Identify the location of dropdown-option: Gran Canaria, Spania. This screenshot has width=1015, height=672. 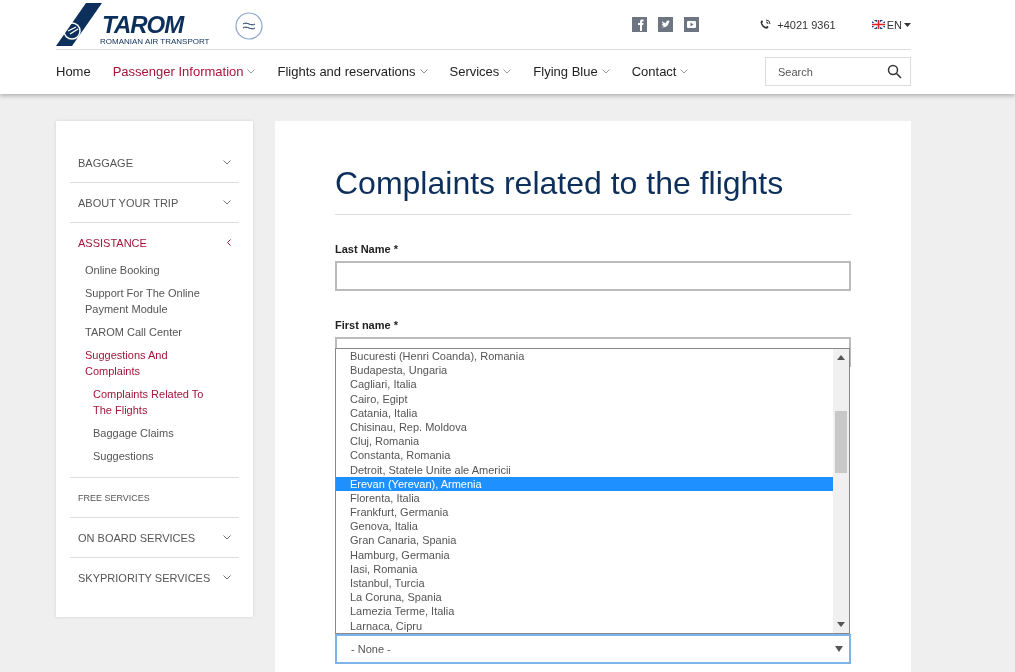
(584, 540).